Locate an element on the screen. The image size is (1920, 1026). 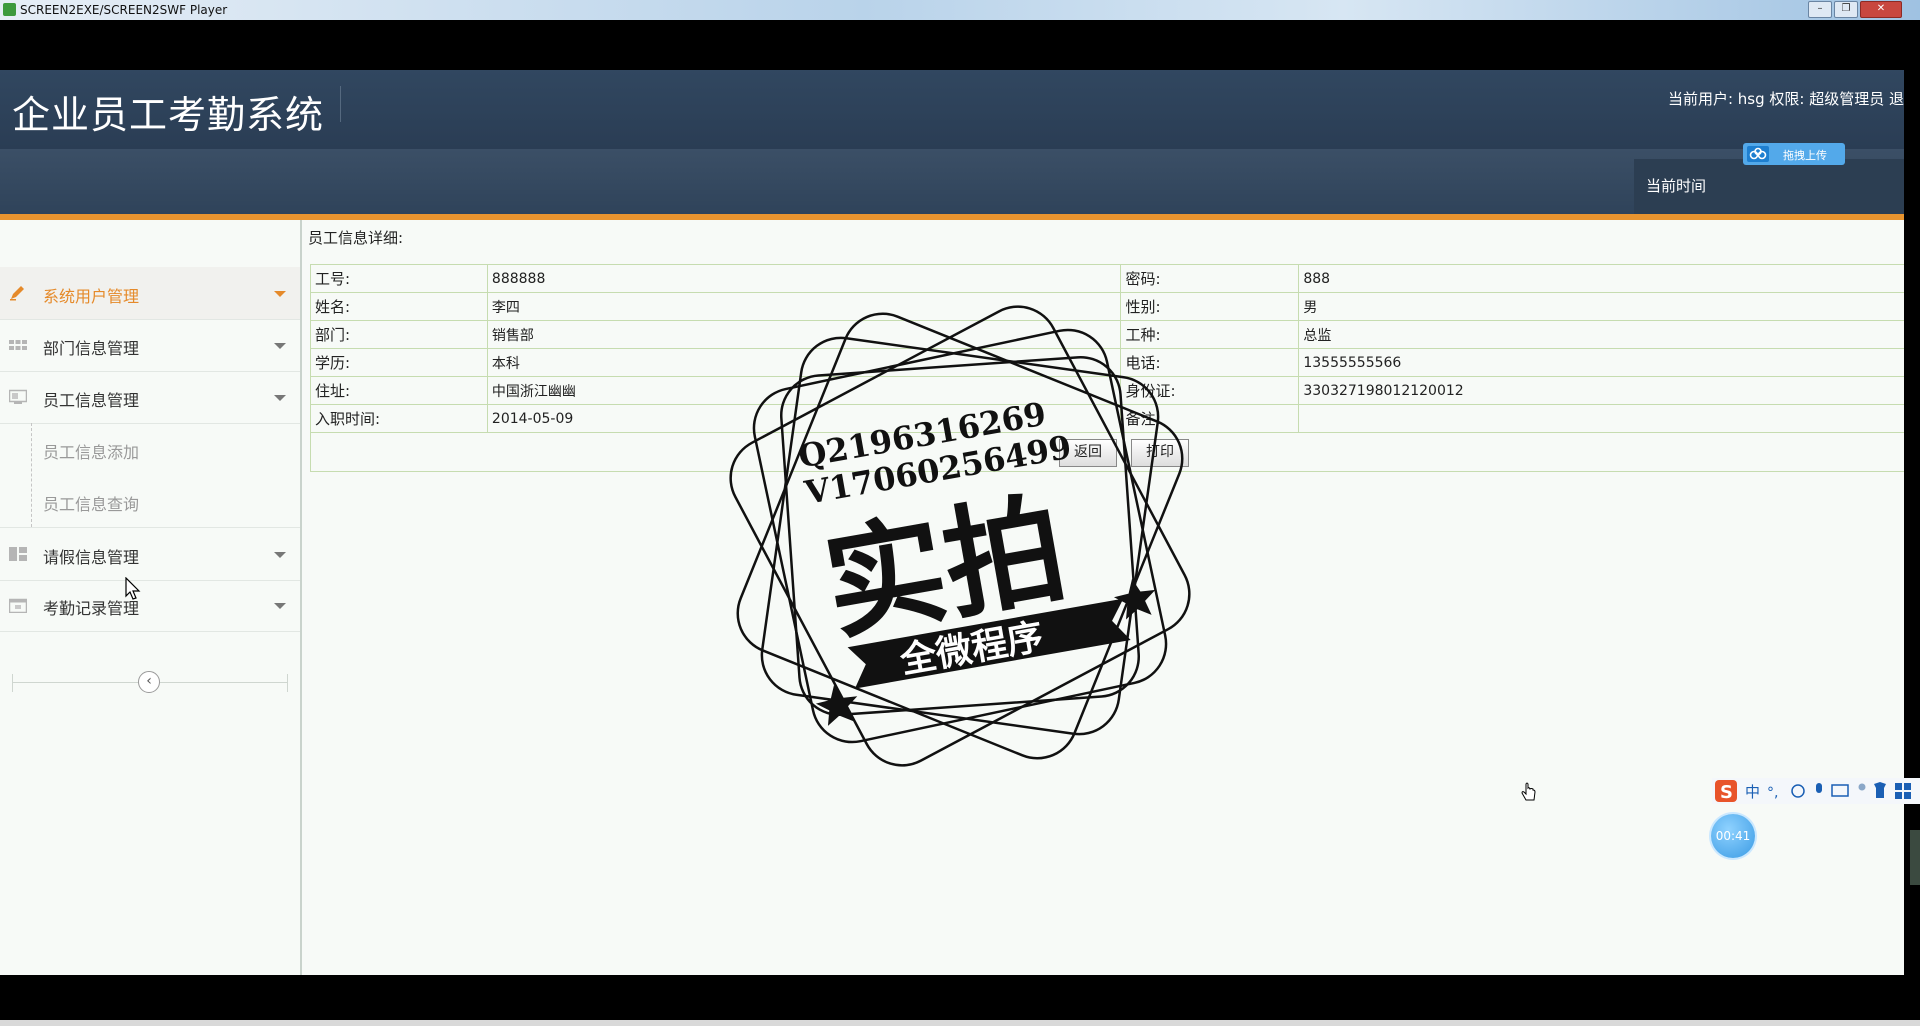
sidebar-collapse-button: ‹ is located at coordinates (149, 682).